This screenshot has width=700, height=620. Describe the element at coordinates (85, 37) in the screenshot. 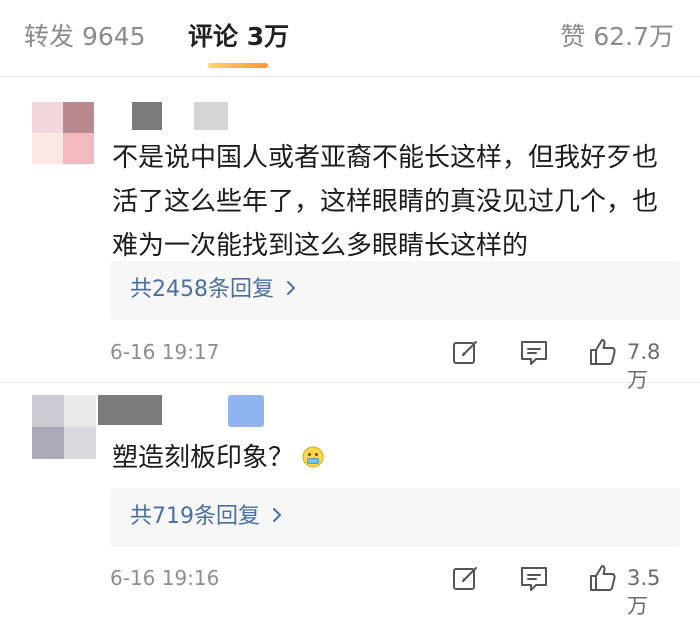

I see `tab-reposts: 转发 9645` at that location.